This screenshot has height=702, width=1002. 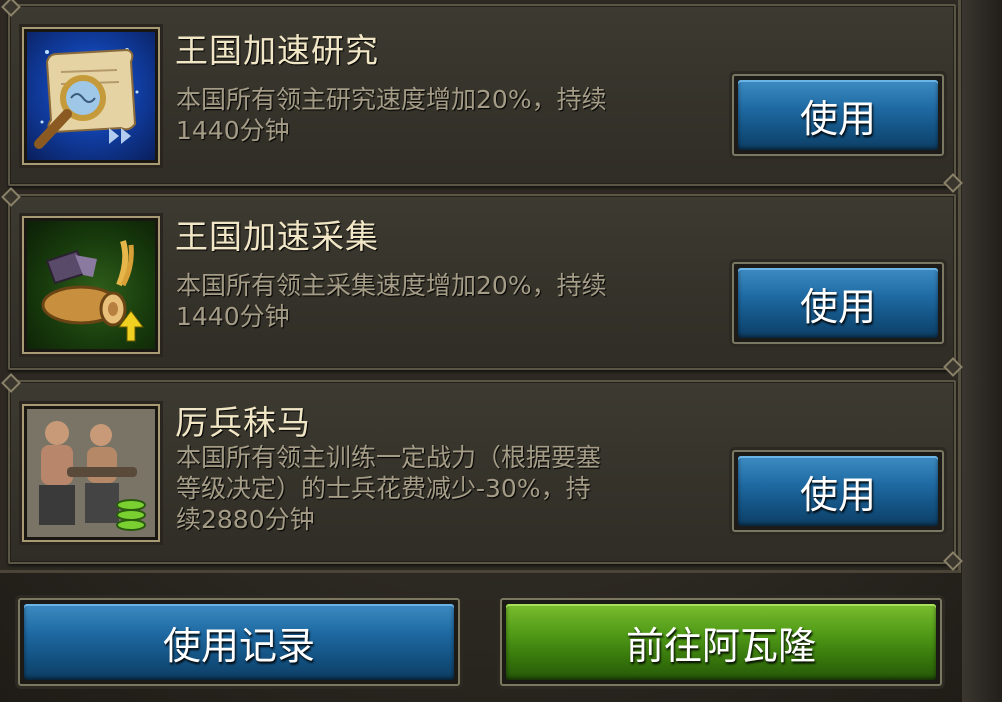 What do you see at coordinates (277, 236) in the screenshot?
I see `item-title: 王国加速采集` at bounding box center [277, 236].